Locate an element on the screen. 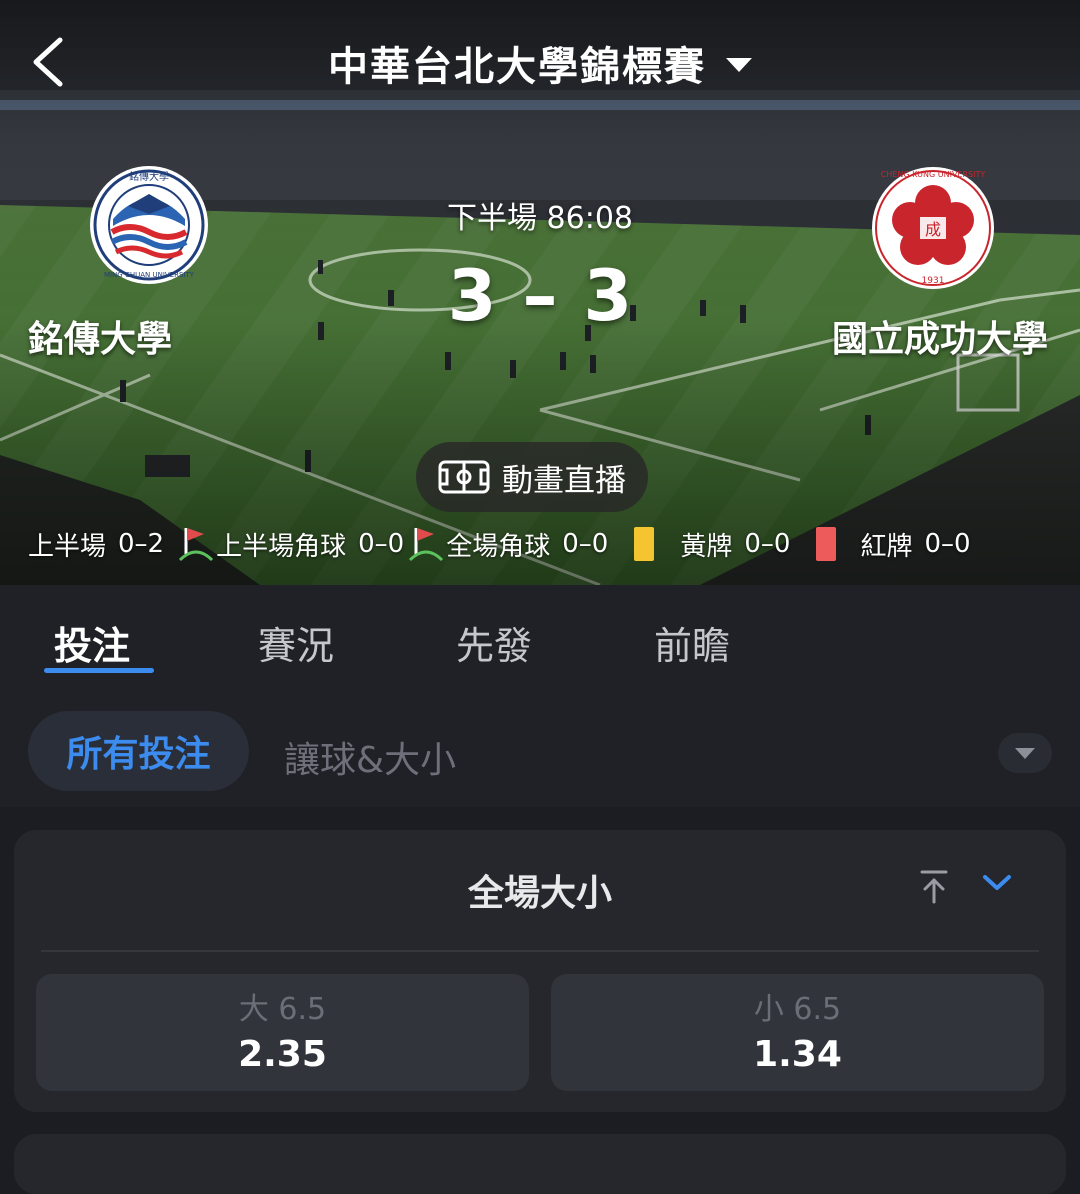  match-stats: 上半場 0–2 上半場角球 0–0 全場角球 0–0 黃牌 0–0 紅牌 0–0 is located at coordinates (538, 544).